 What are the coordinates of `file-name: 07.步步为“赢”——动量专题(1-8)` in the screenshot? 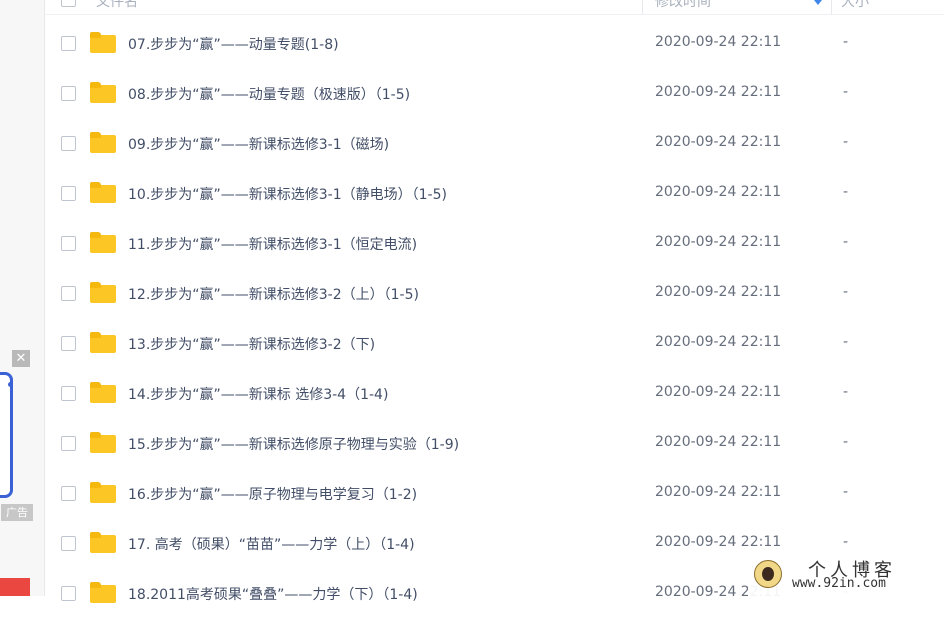 It's located at (233, 44).